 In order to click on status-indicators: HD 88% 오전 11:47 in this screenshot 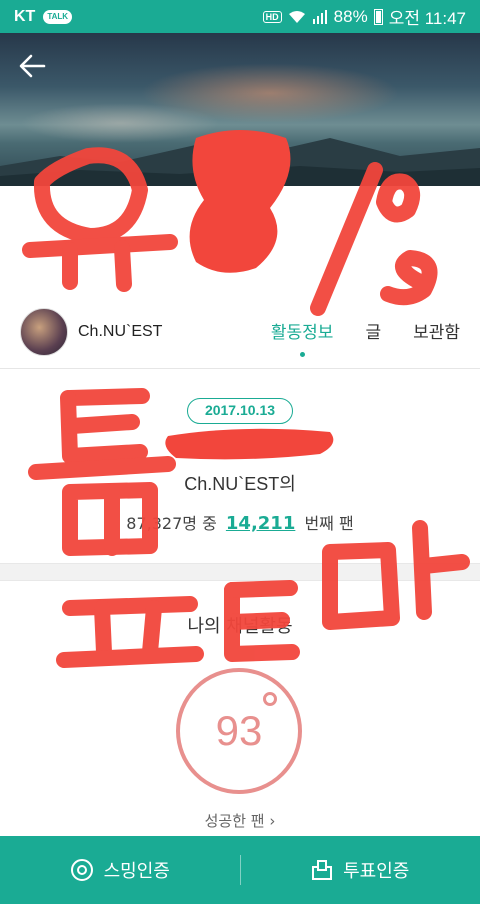, I will do `click(364, 16)`.